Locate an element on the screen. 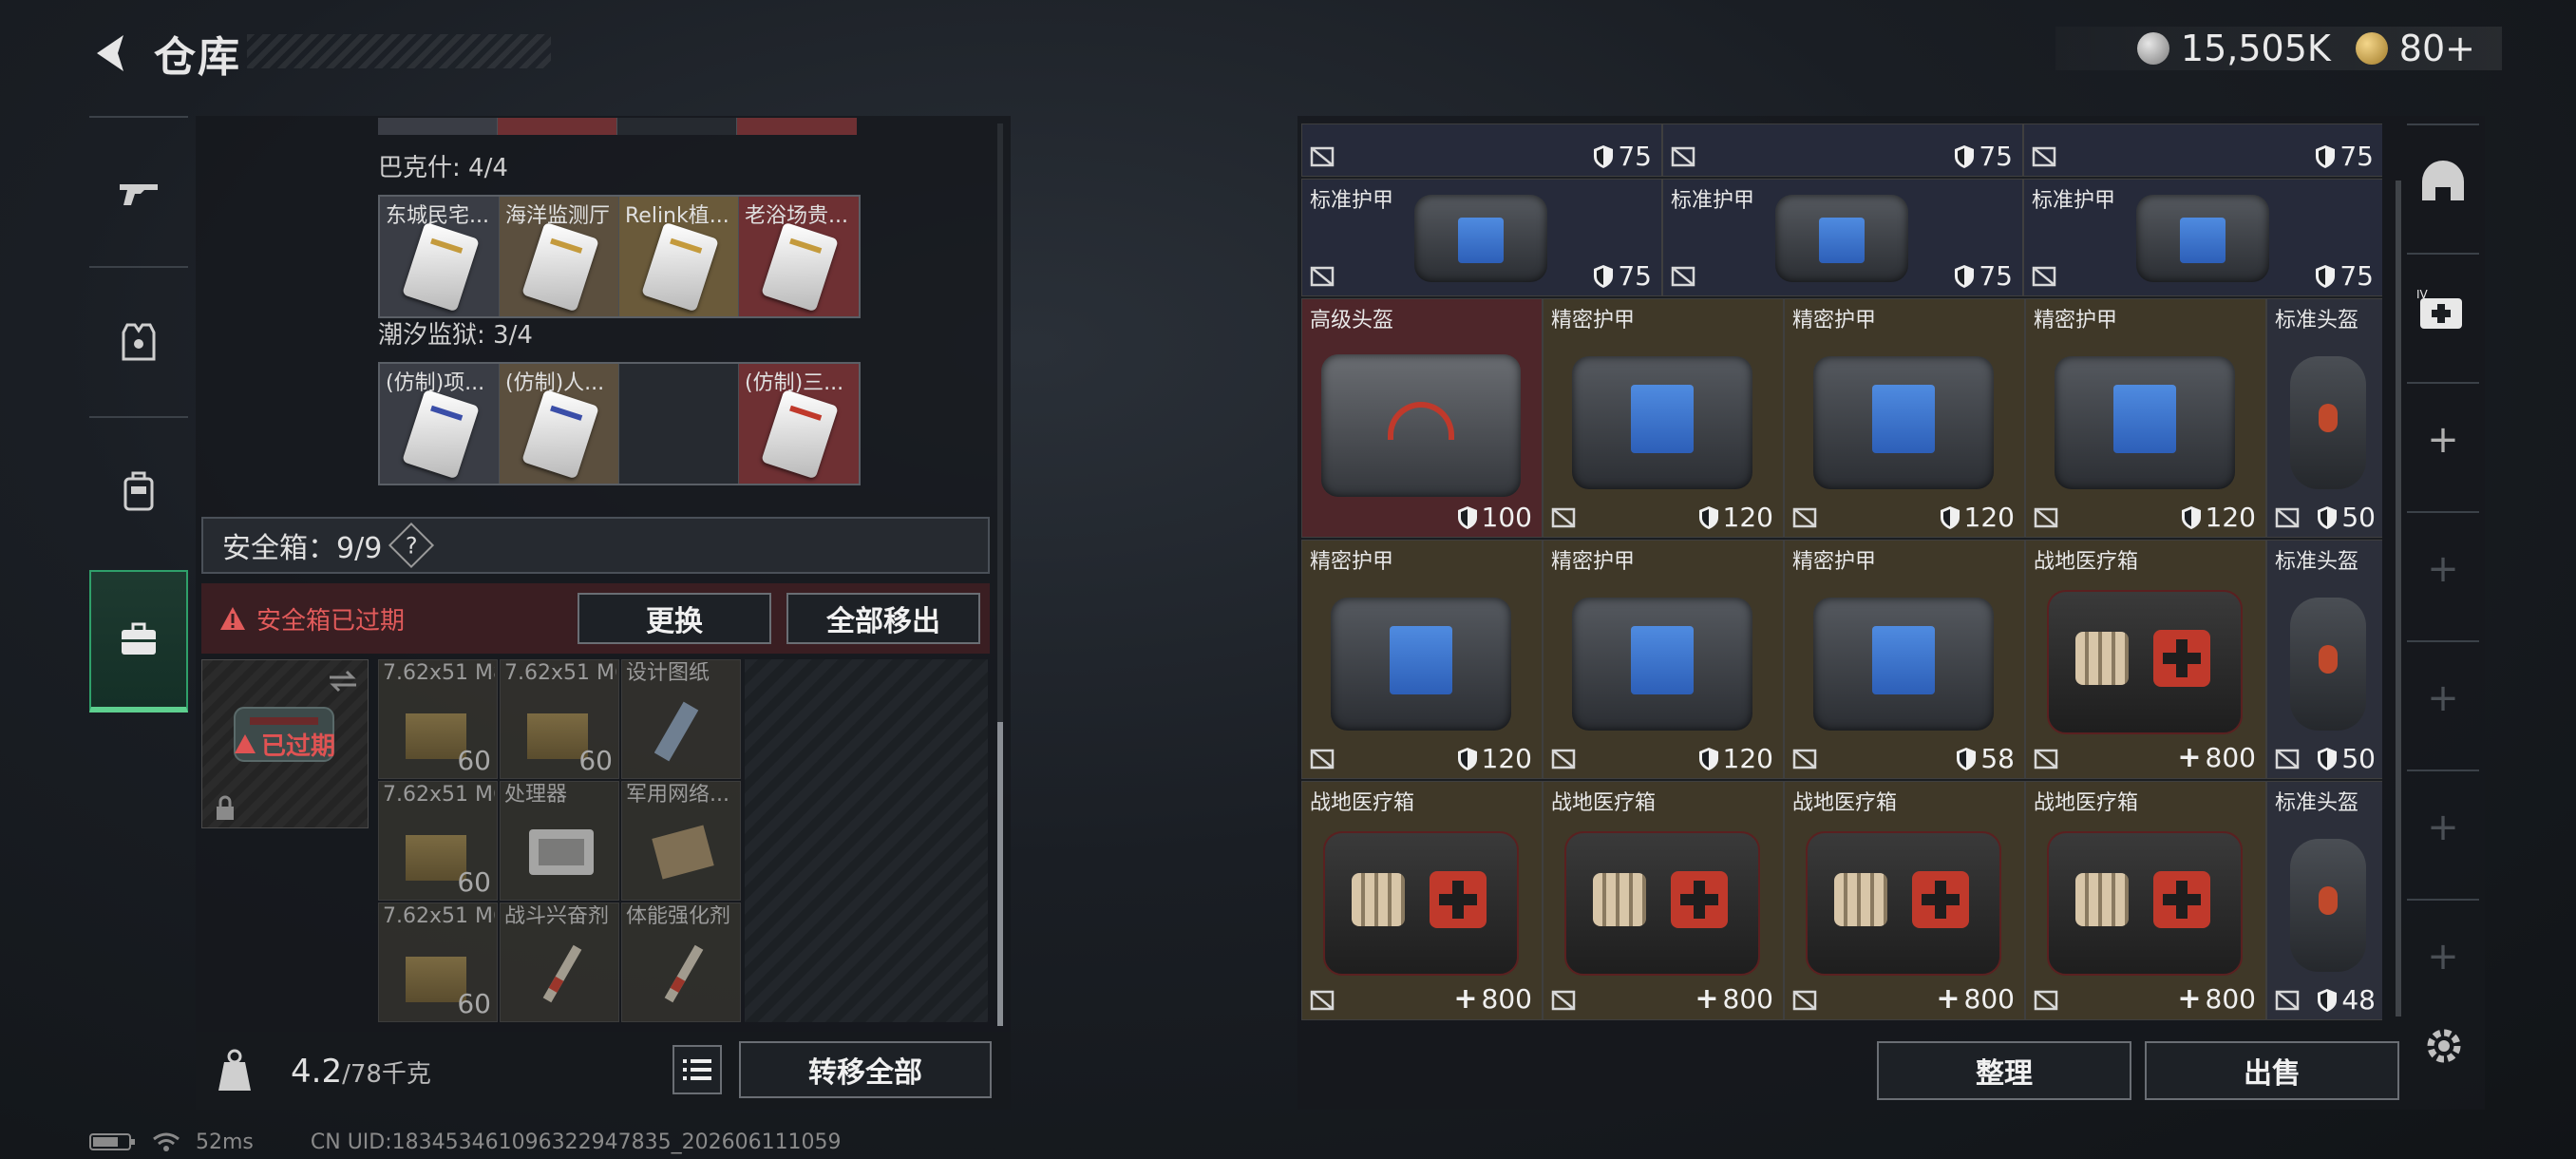 This screenshot has width=2576, height=1159. page-title: 仓库 is located at coordinates (197, 57).